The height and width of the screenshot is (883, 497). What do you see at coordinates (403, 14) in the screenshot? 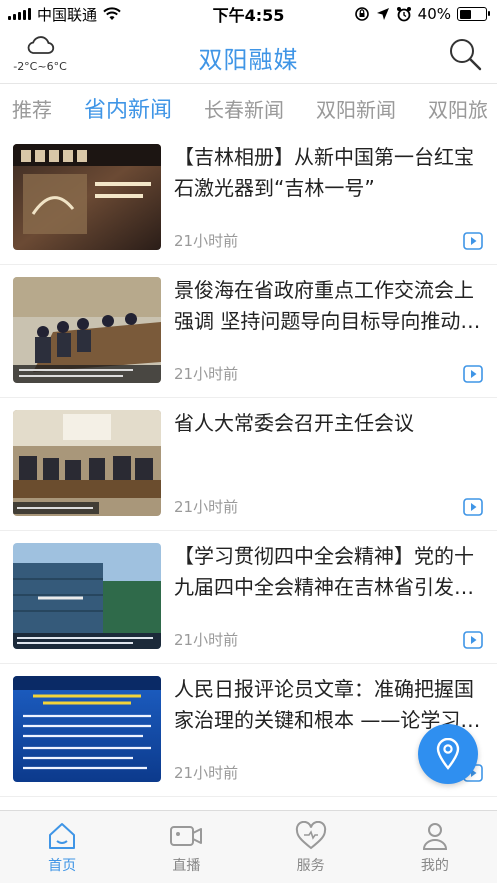
I see `alarm-icon` at bounding box center [403, 14].